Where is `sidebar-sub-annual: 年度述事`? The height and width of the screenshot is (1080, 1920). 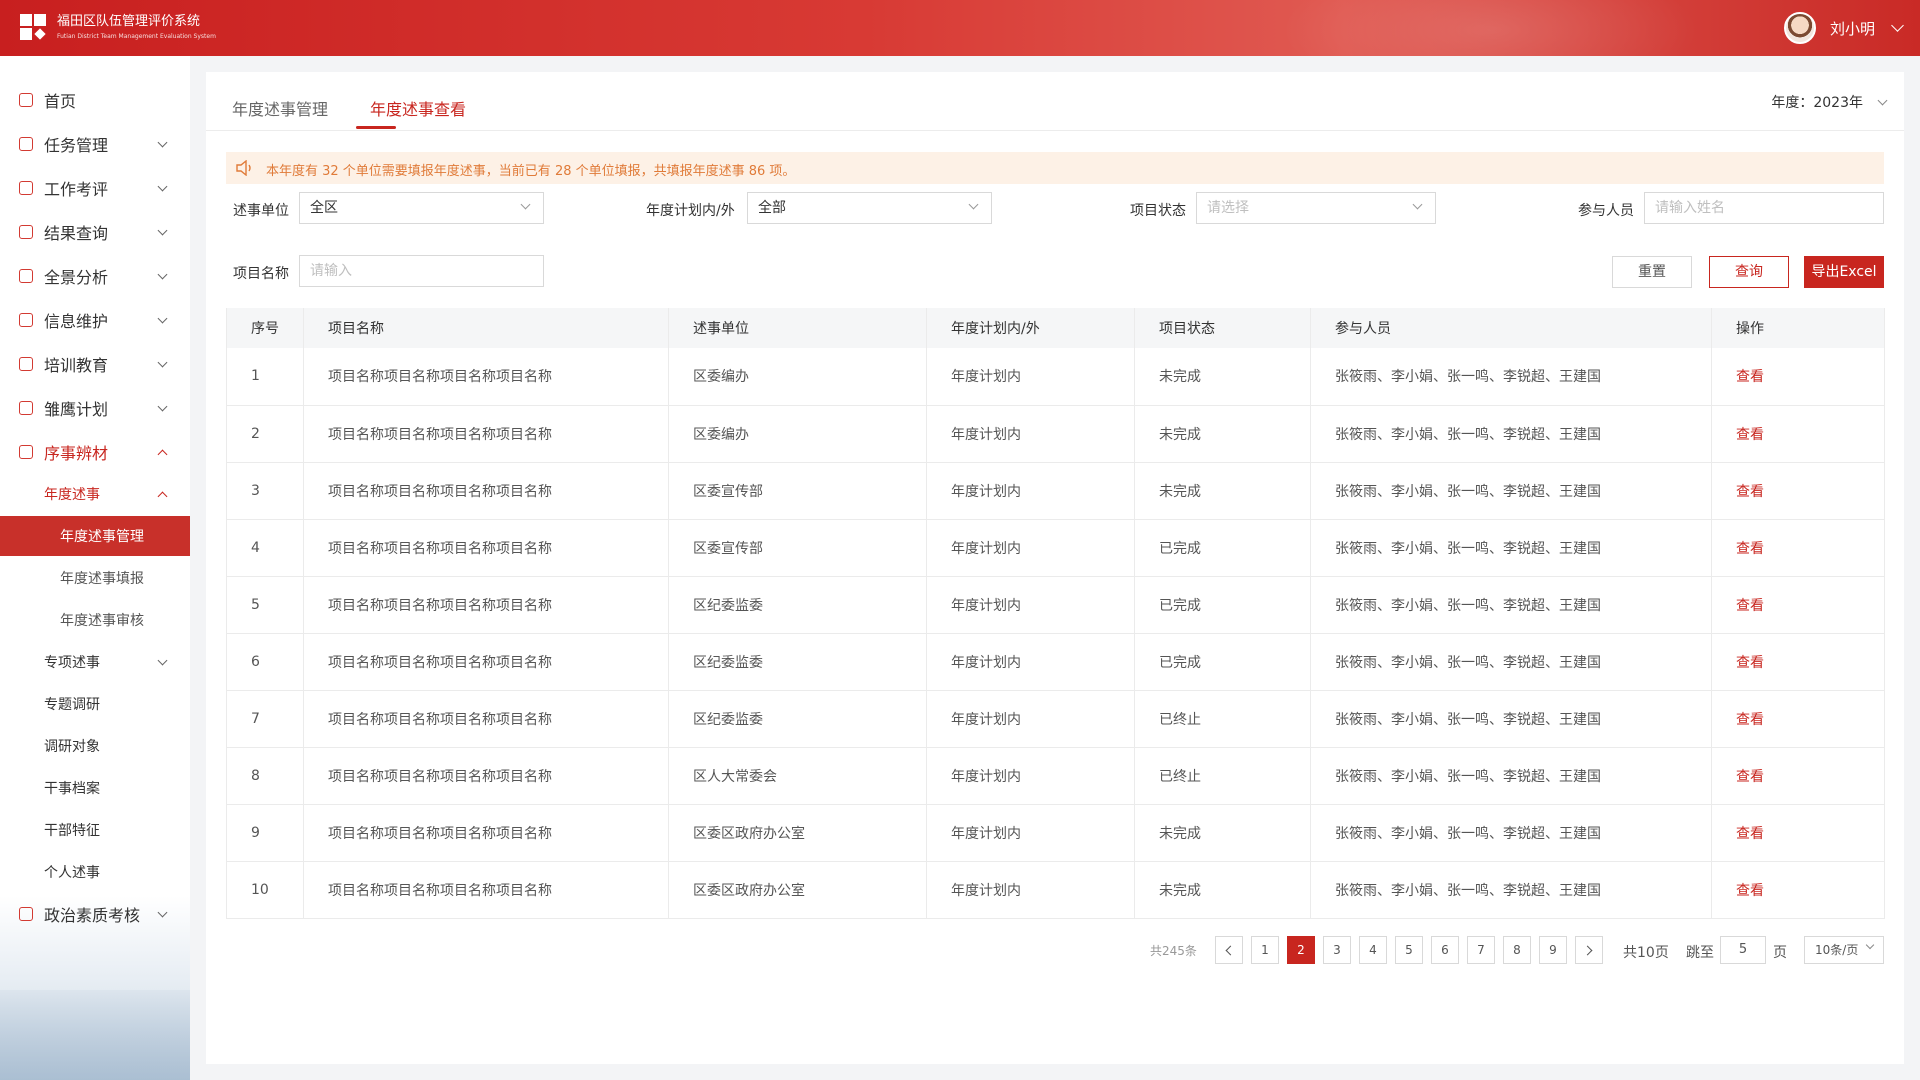
sidebar-sub-annual: 年度述事 is located at coordinates (95, 494).